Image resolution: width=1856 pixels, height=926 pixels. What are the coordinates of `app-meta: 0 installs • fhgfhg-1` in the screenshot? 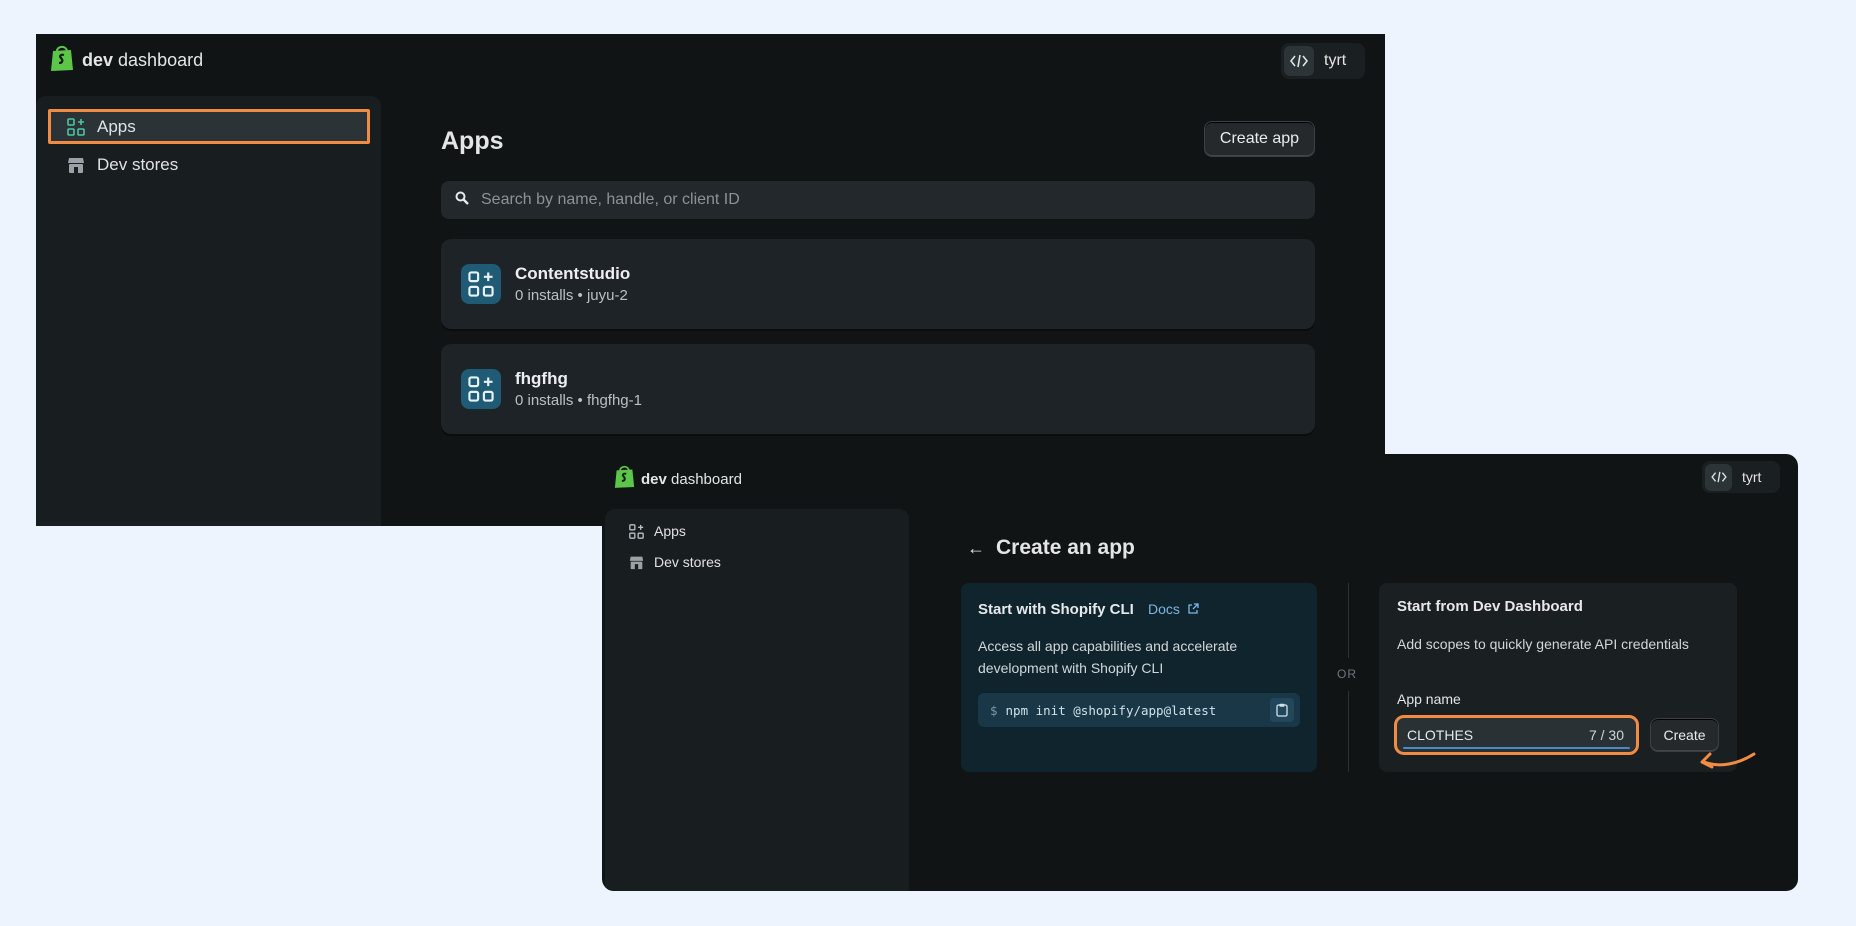 It's located at (578, 400).